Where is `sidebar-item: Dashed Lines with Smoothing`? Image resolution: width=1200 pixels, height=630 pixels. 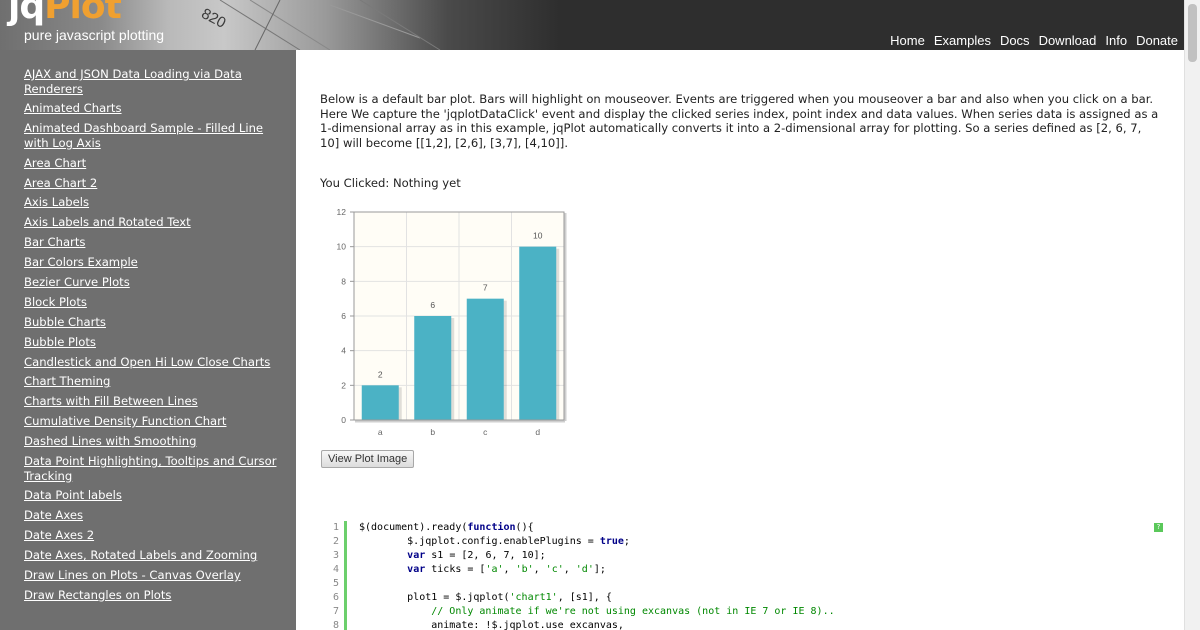 sidebar-item: Dashed Lines with Smoothing is located at coordinates (160, 441).